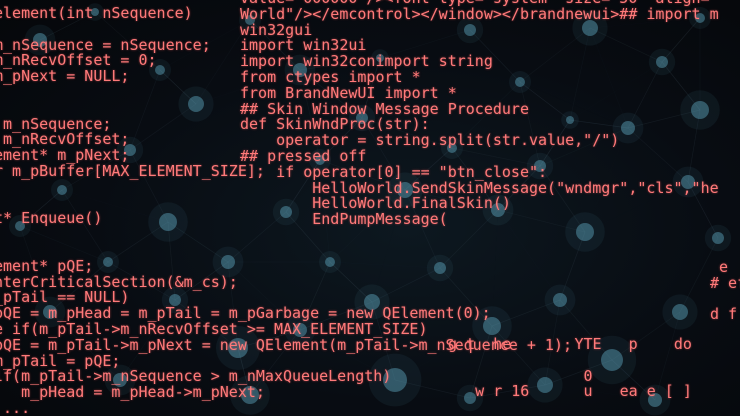 The height and width of the screenshot is (416, 740). Describe the element at coordinates (725, 291) in the screenshot. I see `code-fragment-edge: e# ef d f` at that location.